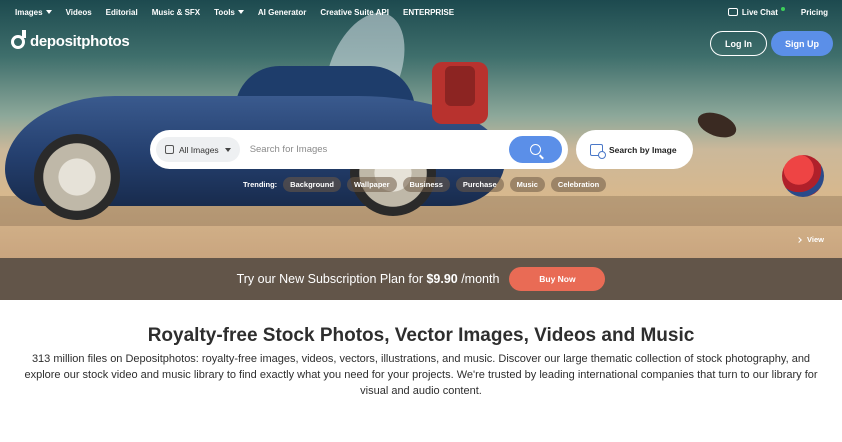  What do you see at coordinates (312, 184) in the screenshot?
I see `trending-tag: Background` at bounding box center [312, 184].